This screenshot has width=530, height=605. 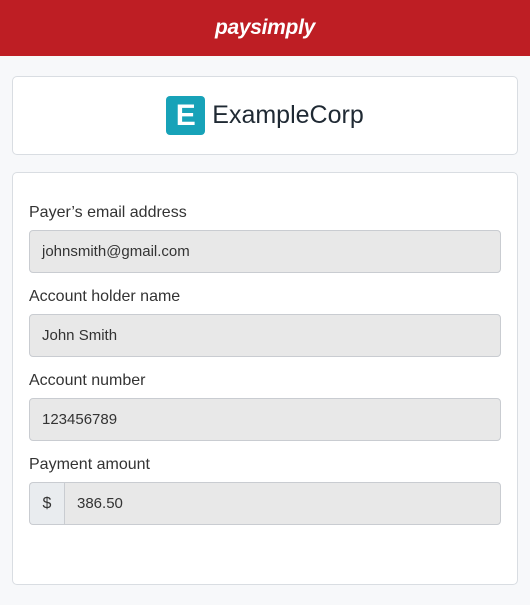 What do you see at coordinates (265, 251) in the screenshot?
I see `email-field: johnsmith@gmail.com` at bounding box center [265, 251].